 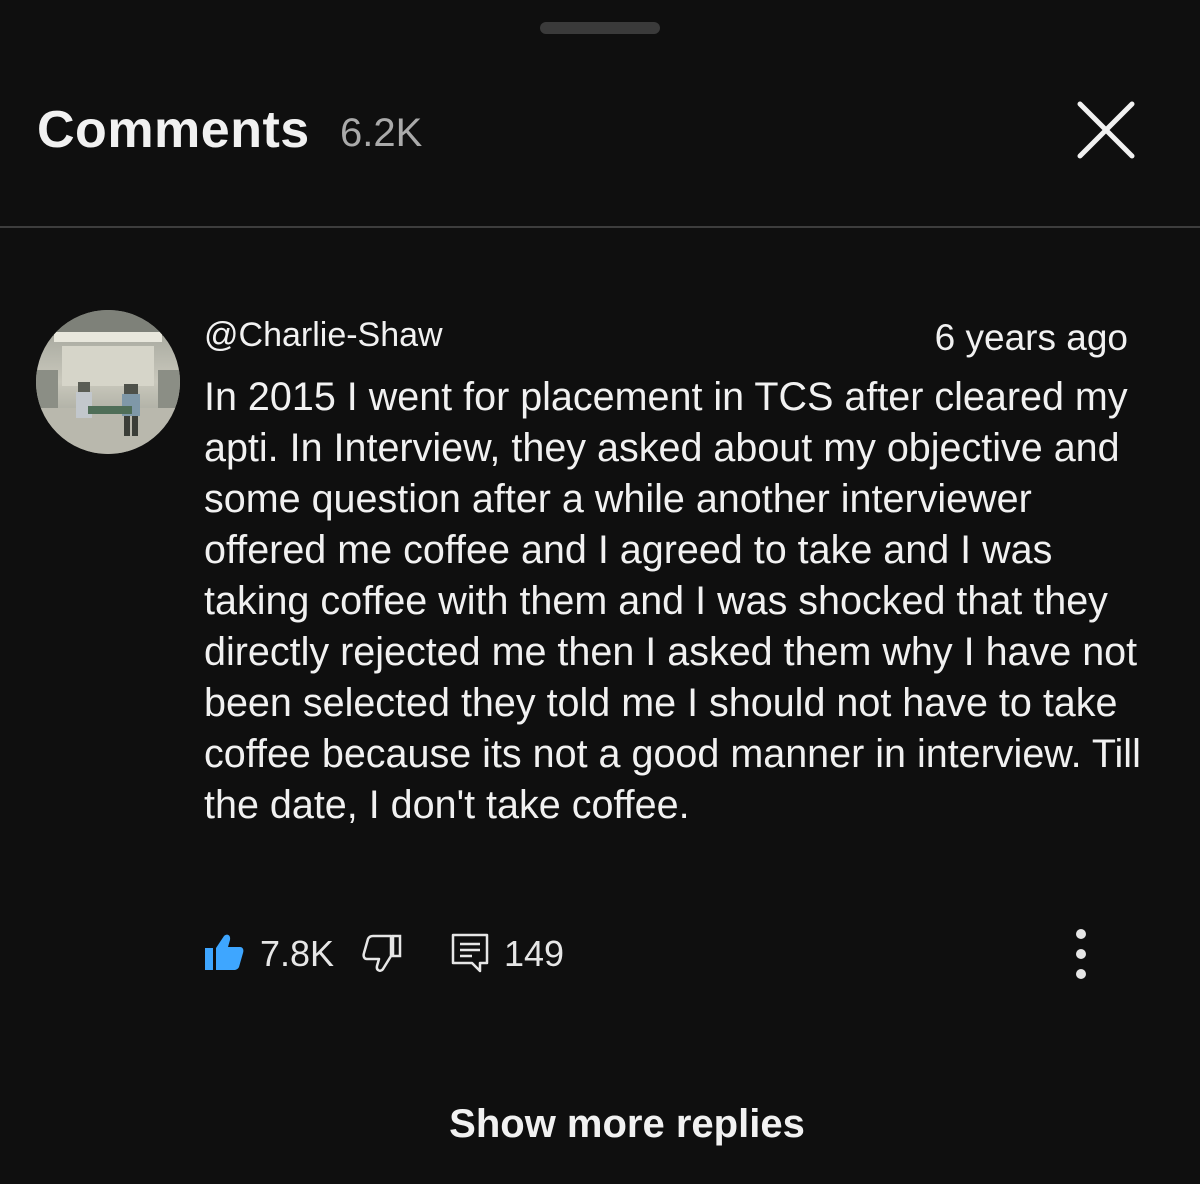 I want to click on avatar-image, so click(x=108, y=382).